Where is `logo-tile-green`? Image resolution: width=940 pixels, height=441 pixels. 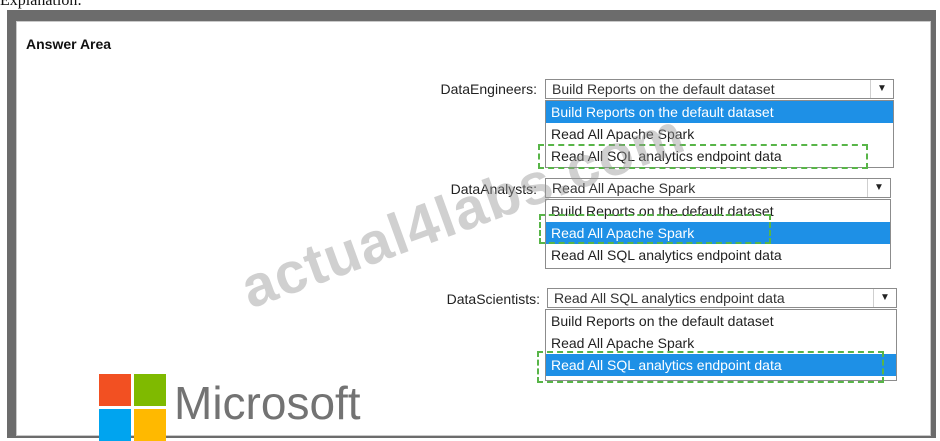
logo-tile-green is located at coordinates (150, 390).